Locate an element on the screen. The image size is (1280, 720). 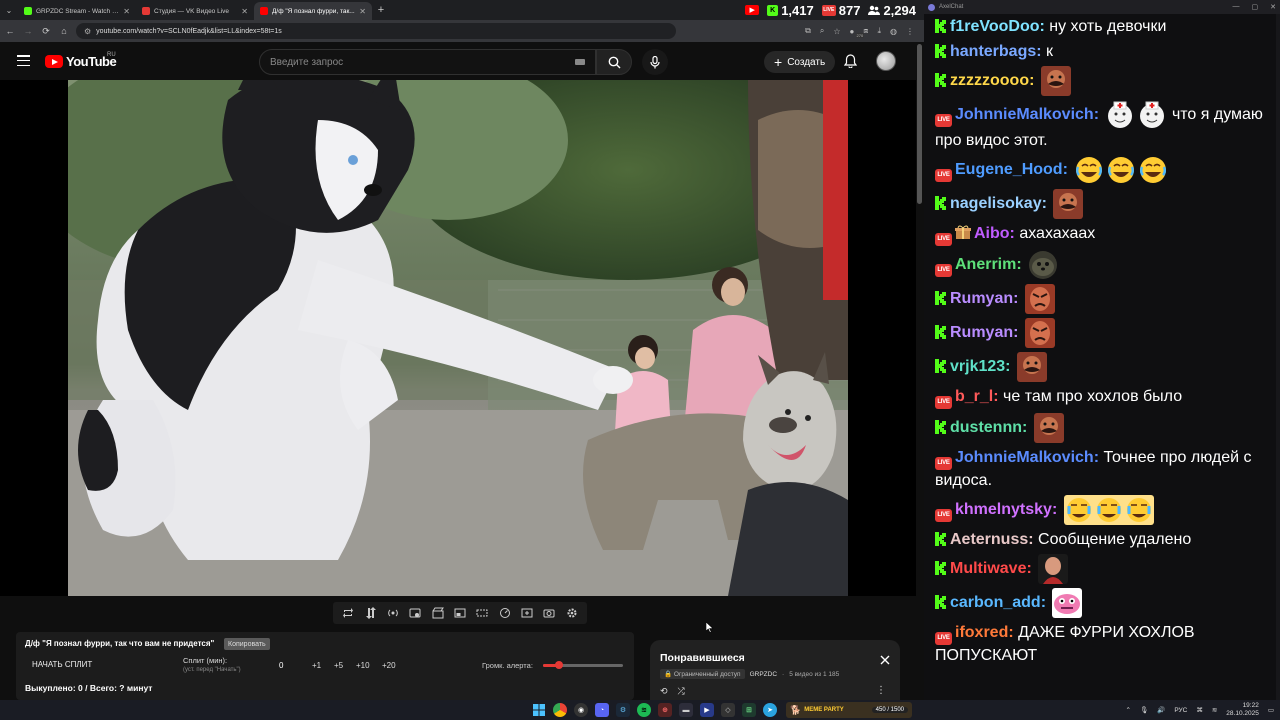
chat-username: f1reVooDoo is located at coordinates (994, 26).